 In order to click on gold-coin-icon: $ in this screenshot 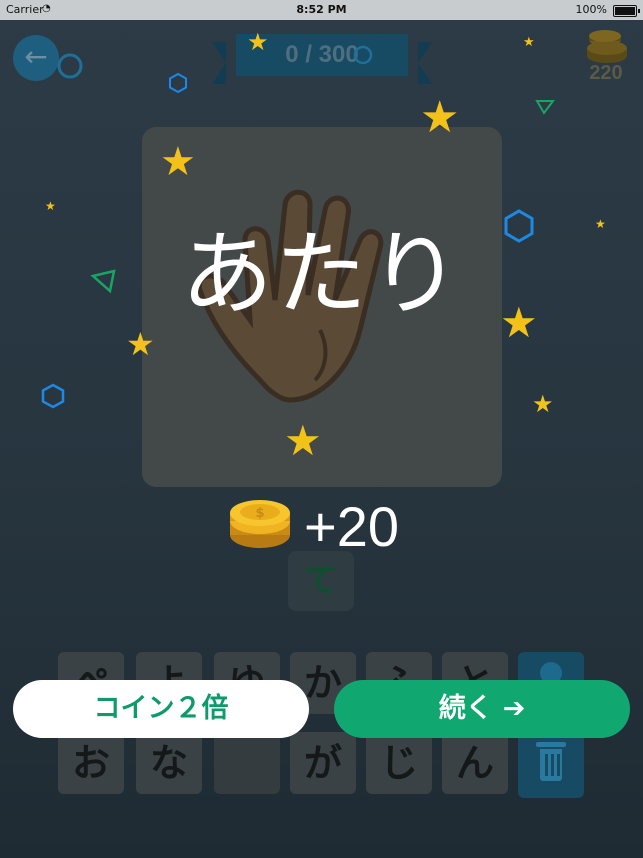, I will do `click(260, 524)`.